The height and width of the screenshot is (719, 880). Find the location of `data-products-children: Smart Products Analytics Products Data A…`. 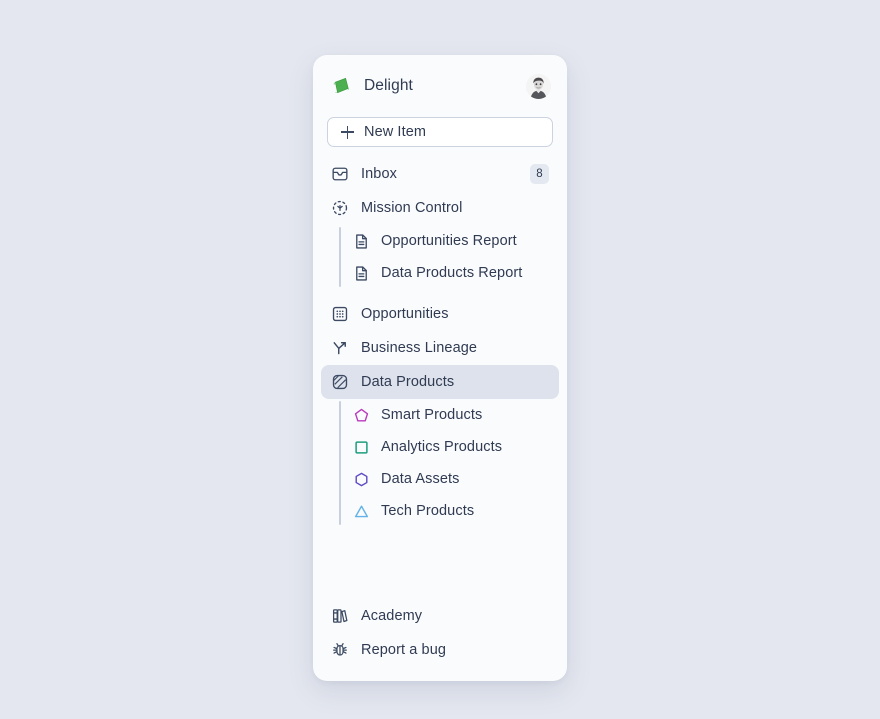

data-products-children: Smart Products Analytics Products Data A… is located at coordinates (440, 463).